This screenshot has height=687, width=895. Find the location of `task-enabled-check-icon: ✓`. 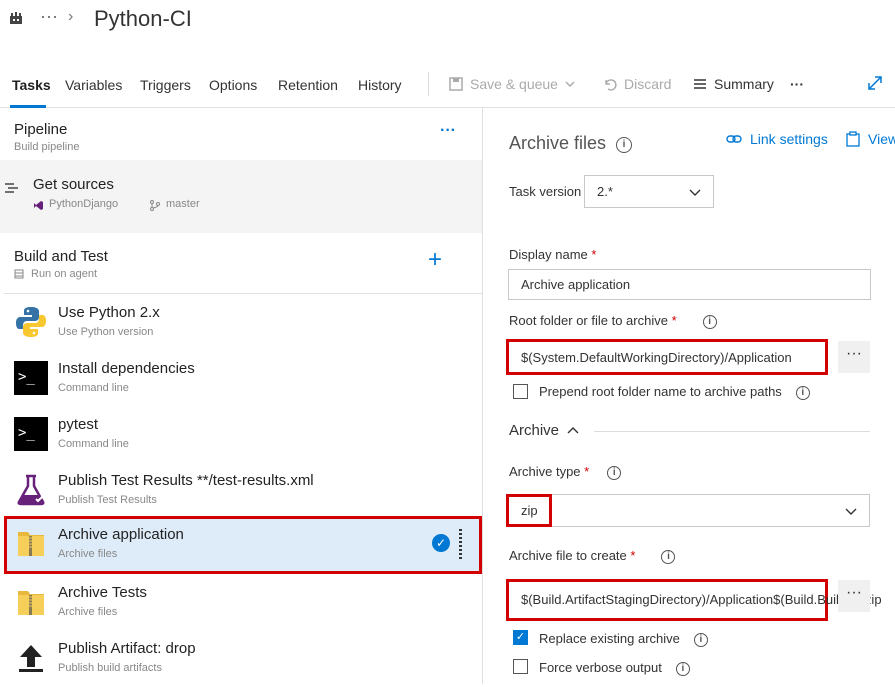

task-enabled-check-icon: ✓ is located at coordinates (441, 543).